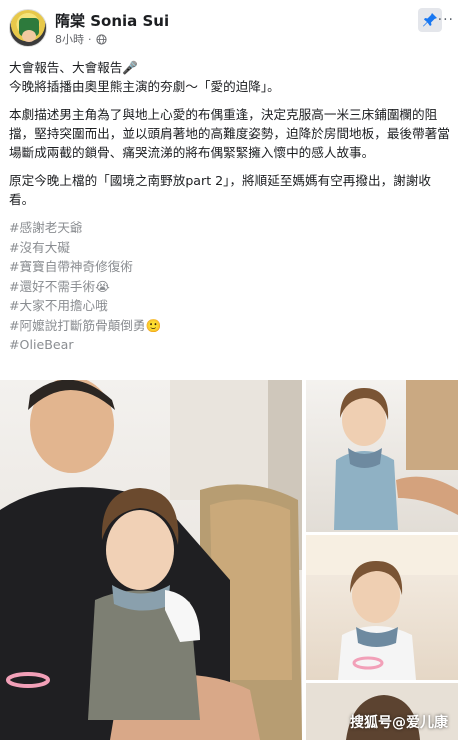 The width and height of the screenshot is (458, 740). I want to click on post-line-announcement: 大會報告、大會報告🎤, so click(74, 67).